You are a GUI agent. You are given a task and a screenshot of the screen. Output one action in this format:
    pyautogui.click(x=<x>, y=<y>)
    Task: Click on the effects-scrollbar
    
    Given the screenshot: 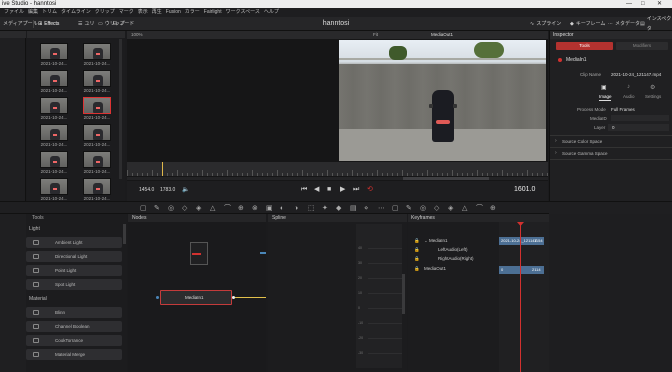 What is the action you would take?
    pyautogui.click(x=124, y=234)
    